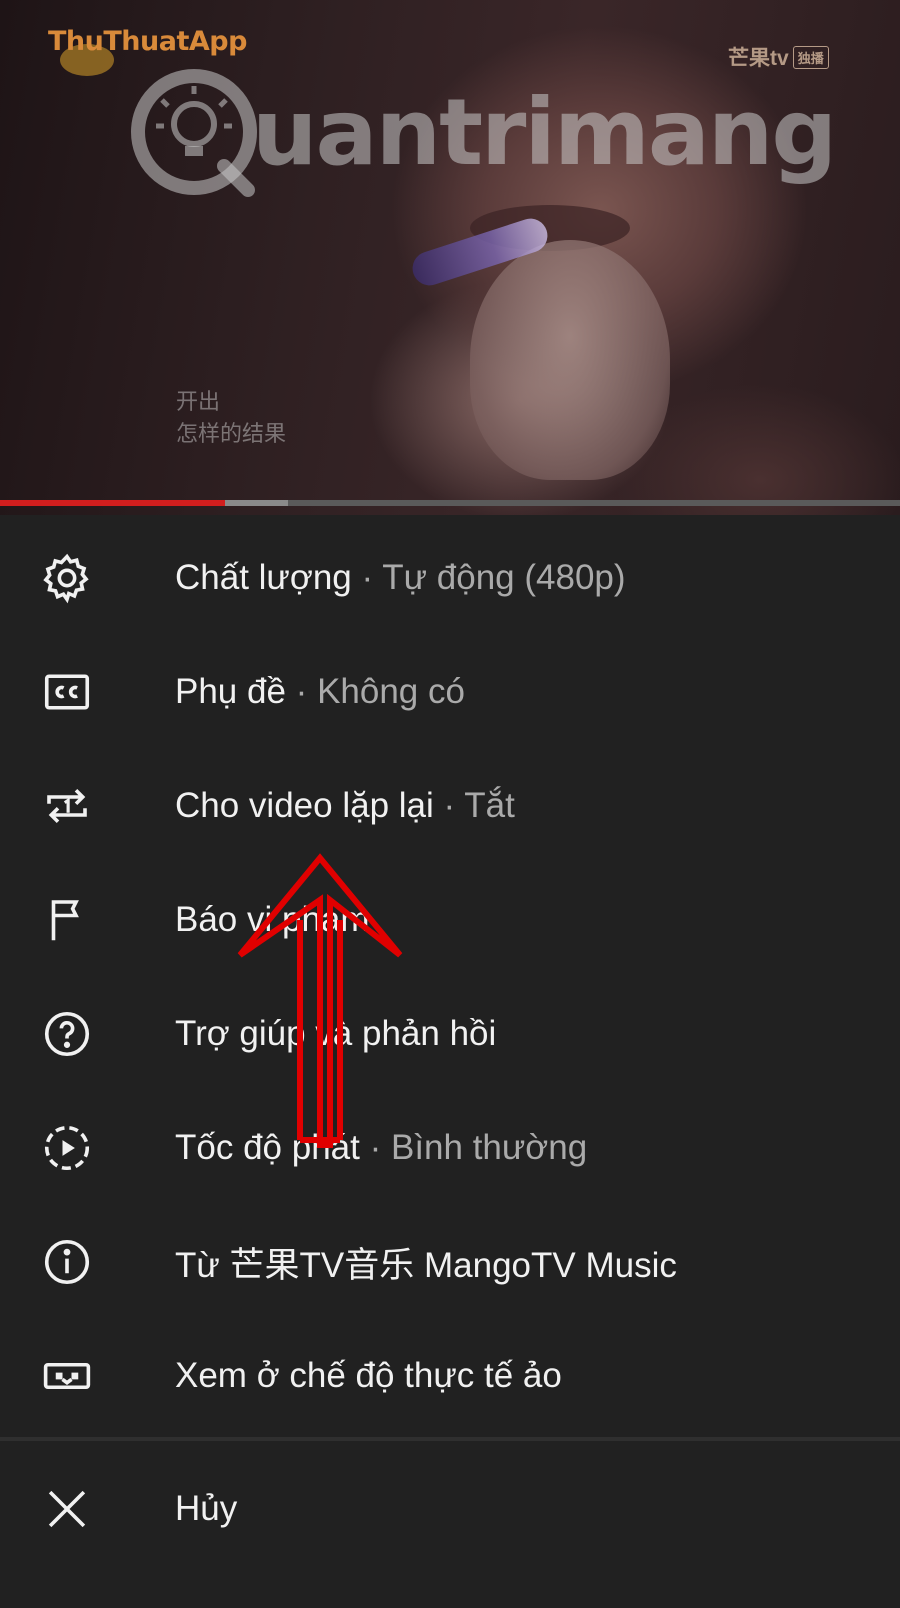 This screenshot has width=900, height=1608. I want to click on close-icon, so click(67, 1509).